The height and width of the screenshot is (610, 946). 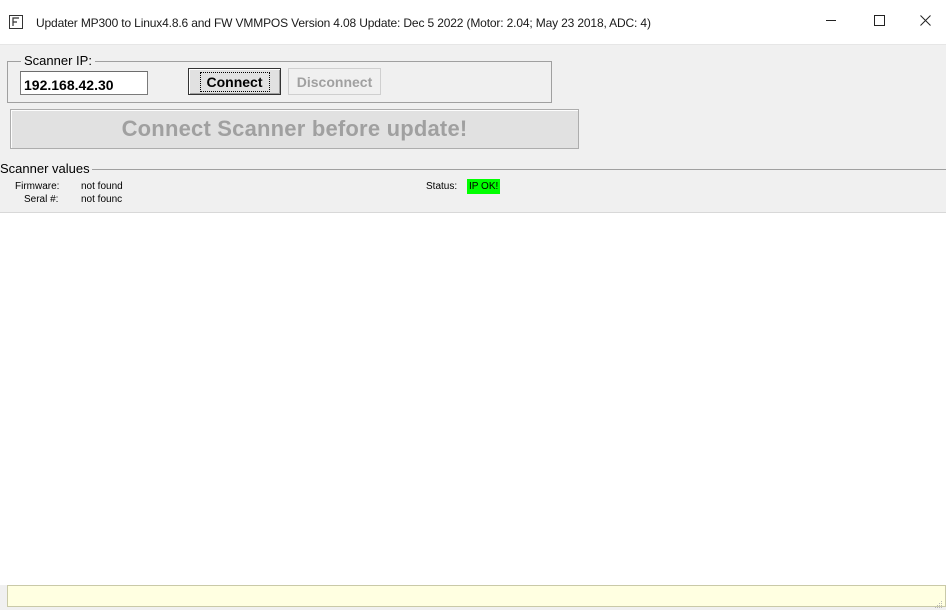 What do you see at coordinates (102, 199) in the screenshot?
I see `serial-value: not founc` at bounding box center [102, 199].